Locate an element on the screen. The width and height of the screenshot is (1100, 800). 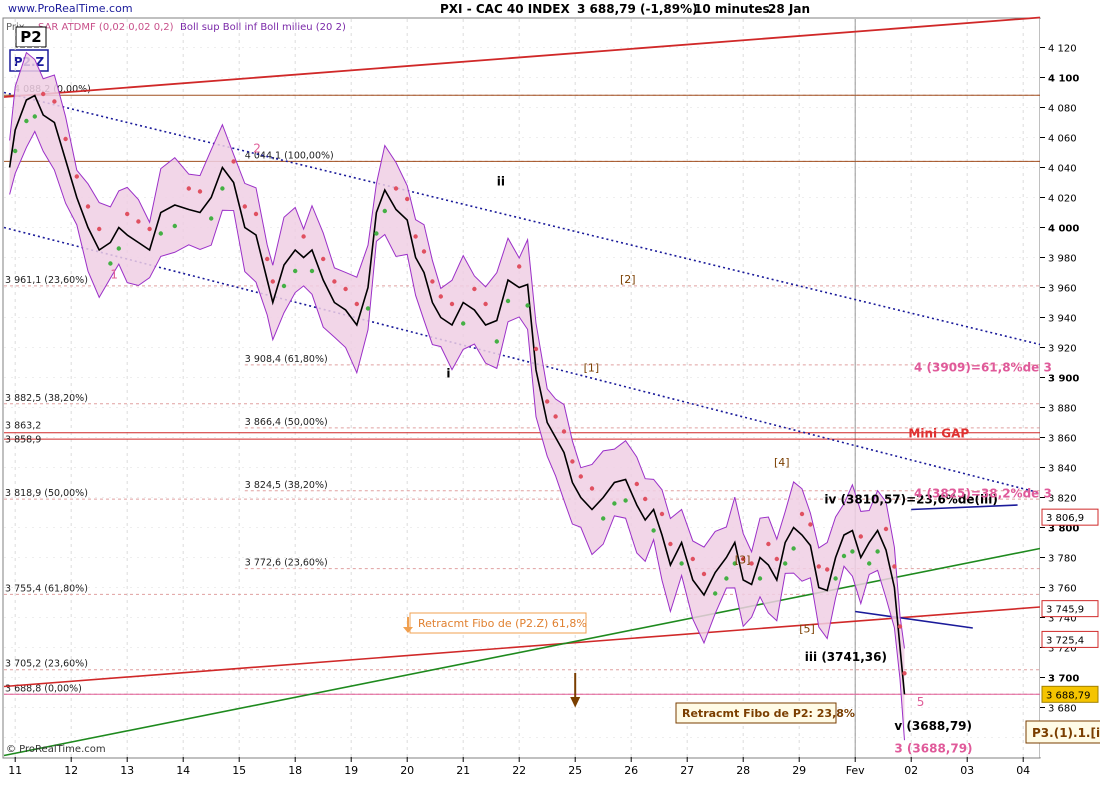
fib-label: 3 705,2 (23,60%) is located at coordinates (46, 664).